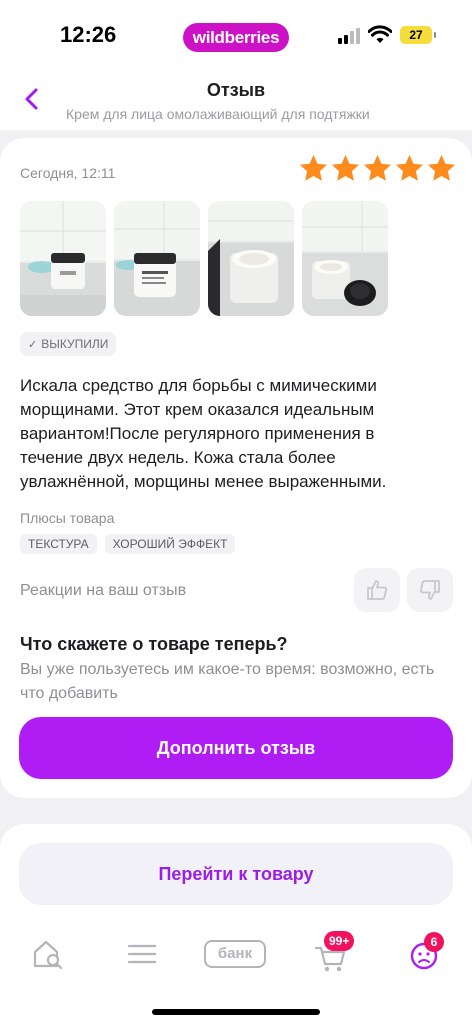 The height and width of the screenshot is (1024, 472). I want to click on tab-home-icon, so click(48, 954).